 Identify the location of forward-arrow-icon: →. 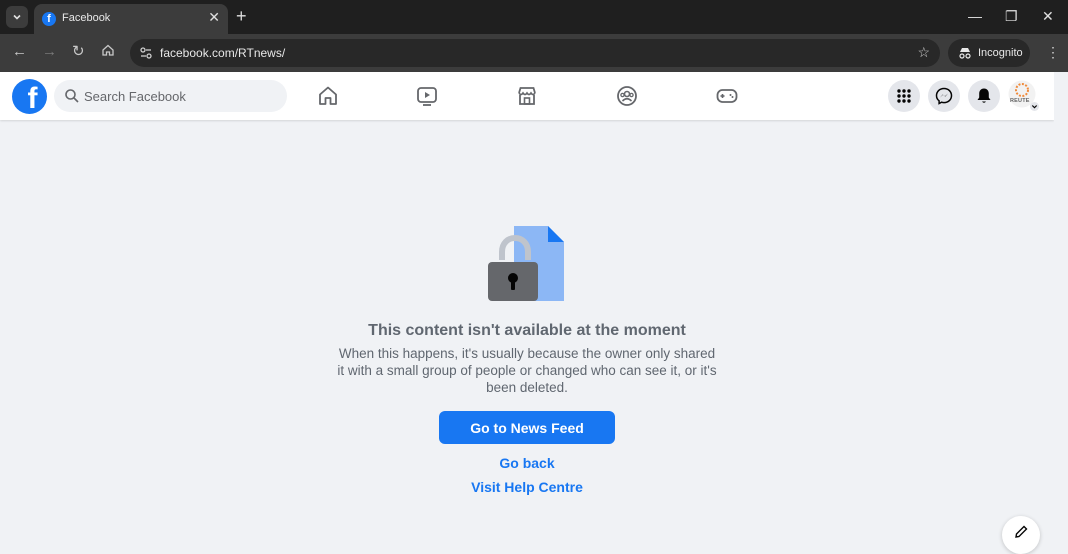
(49, 52).